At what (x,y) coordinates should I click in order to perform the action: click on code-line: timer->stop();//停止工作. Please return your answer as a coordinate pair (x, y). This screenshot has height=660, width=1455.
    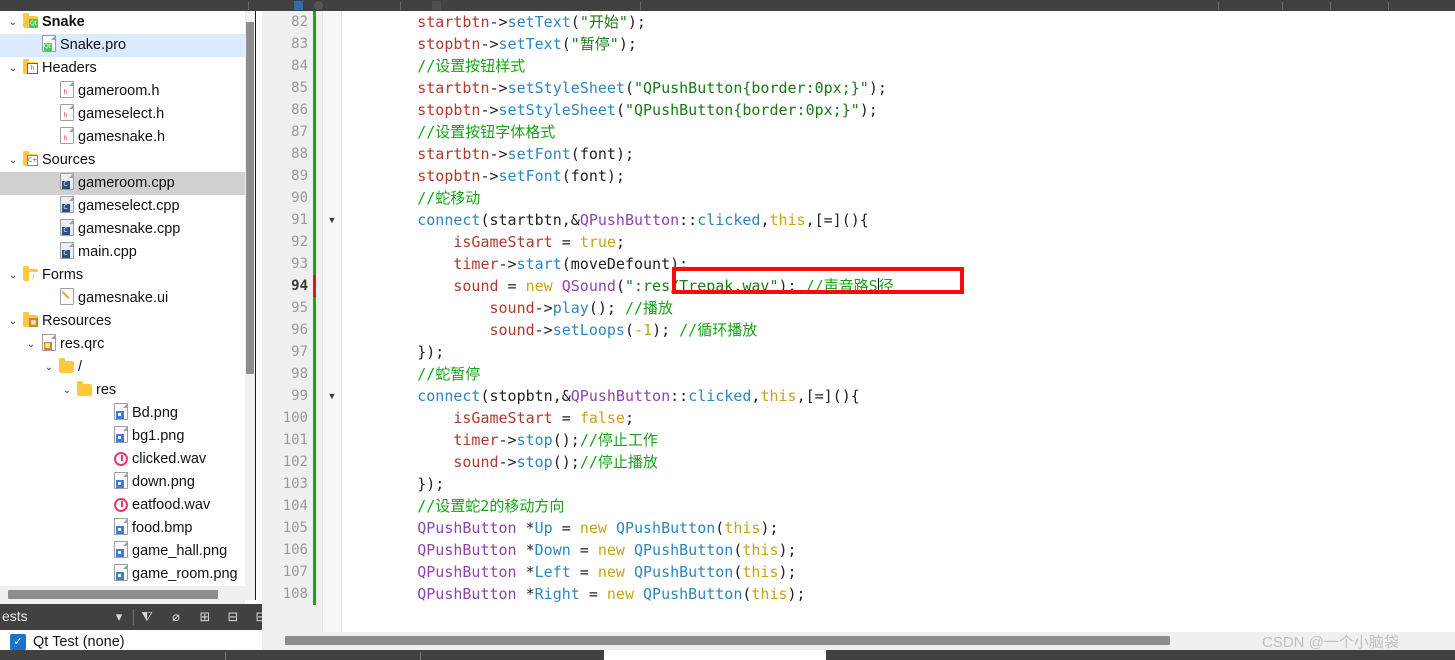
    Looking at the image, I should click on (900, 440).